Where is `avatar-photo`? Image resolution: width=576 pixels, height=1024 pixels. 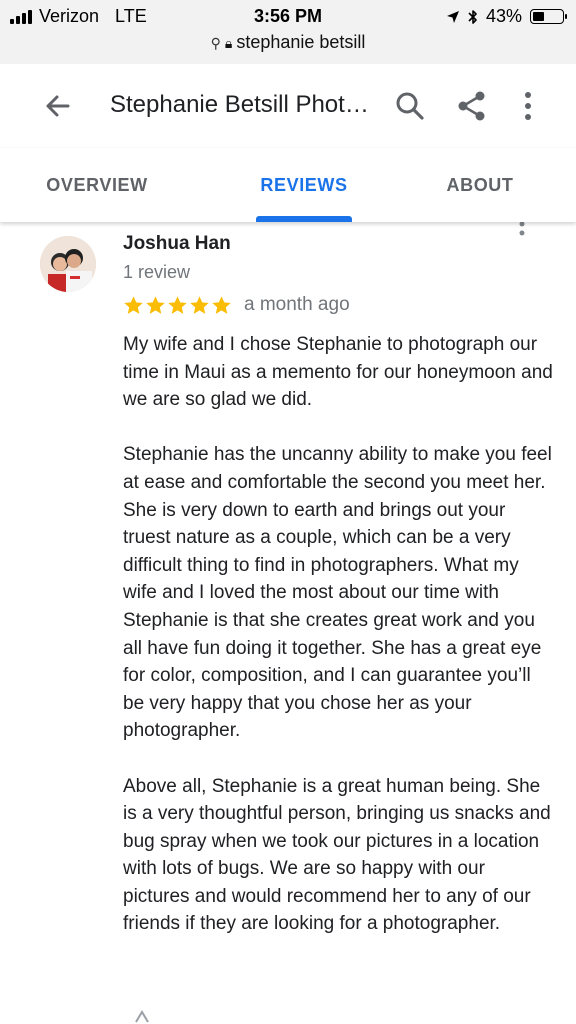 avatar-photo is located at coordinates (68, 264).